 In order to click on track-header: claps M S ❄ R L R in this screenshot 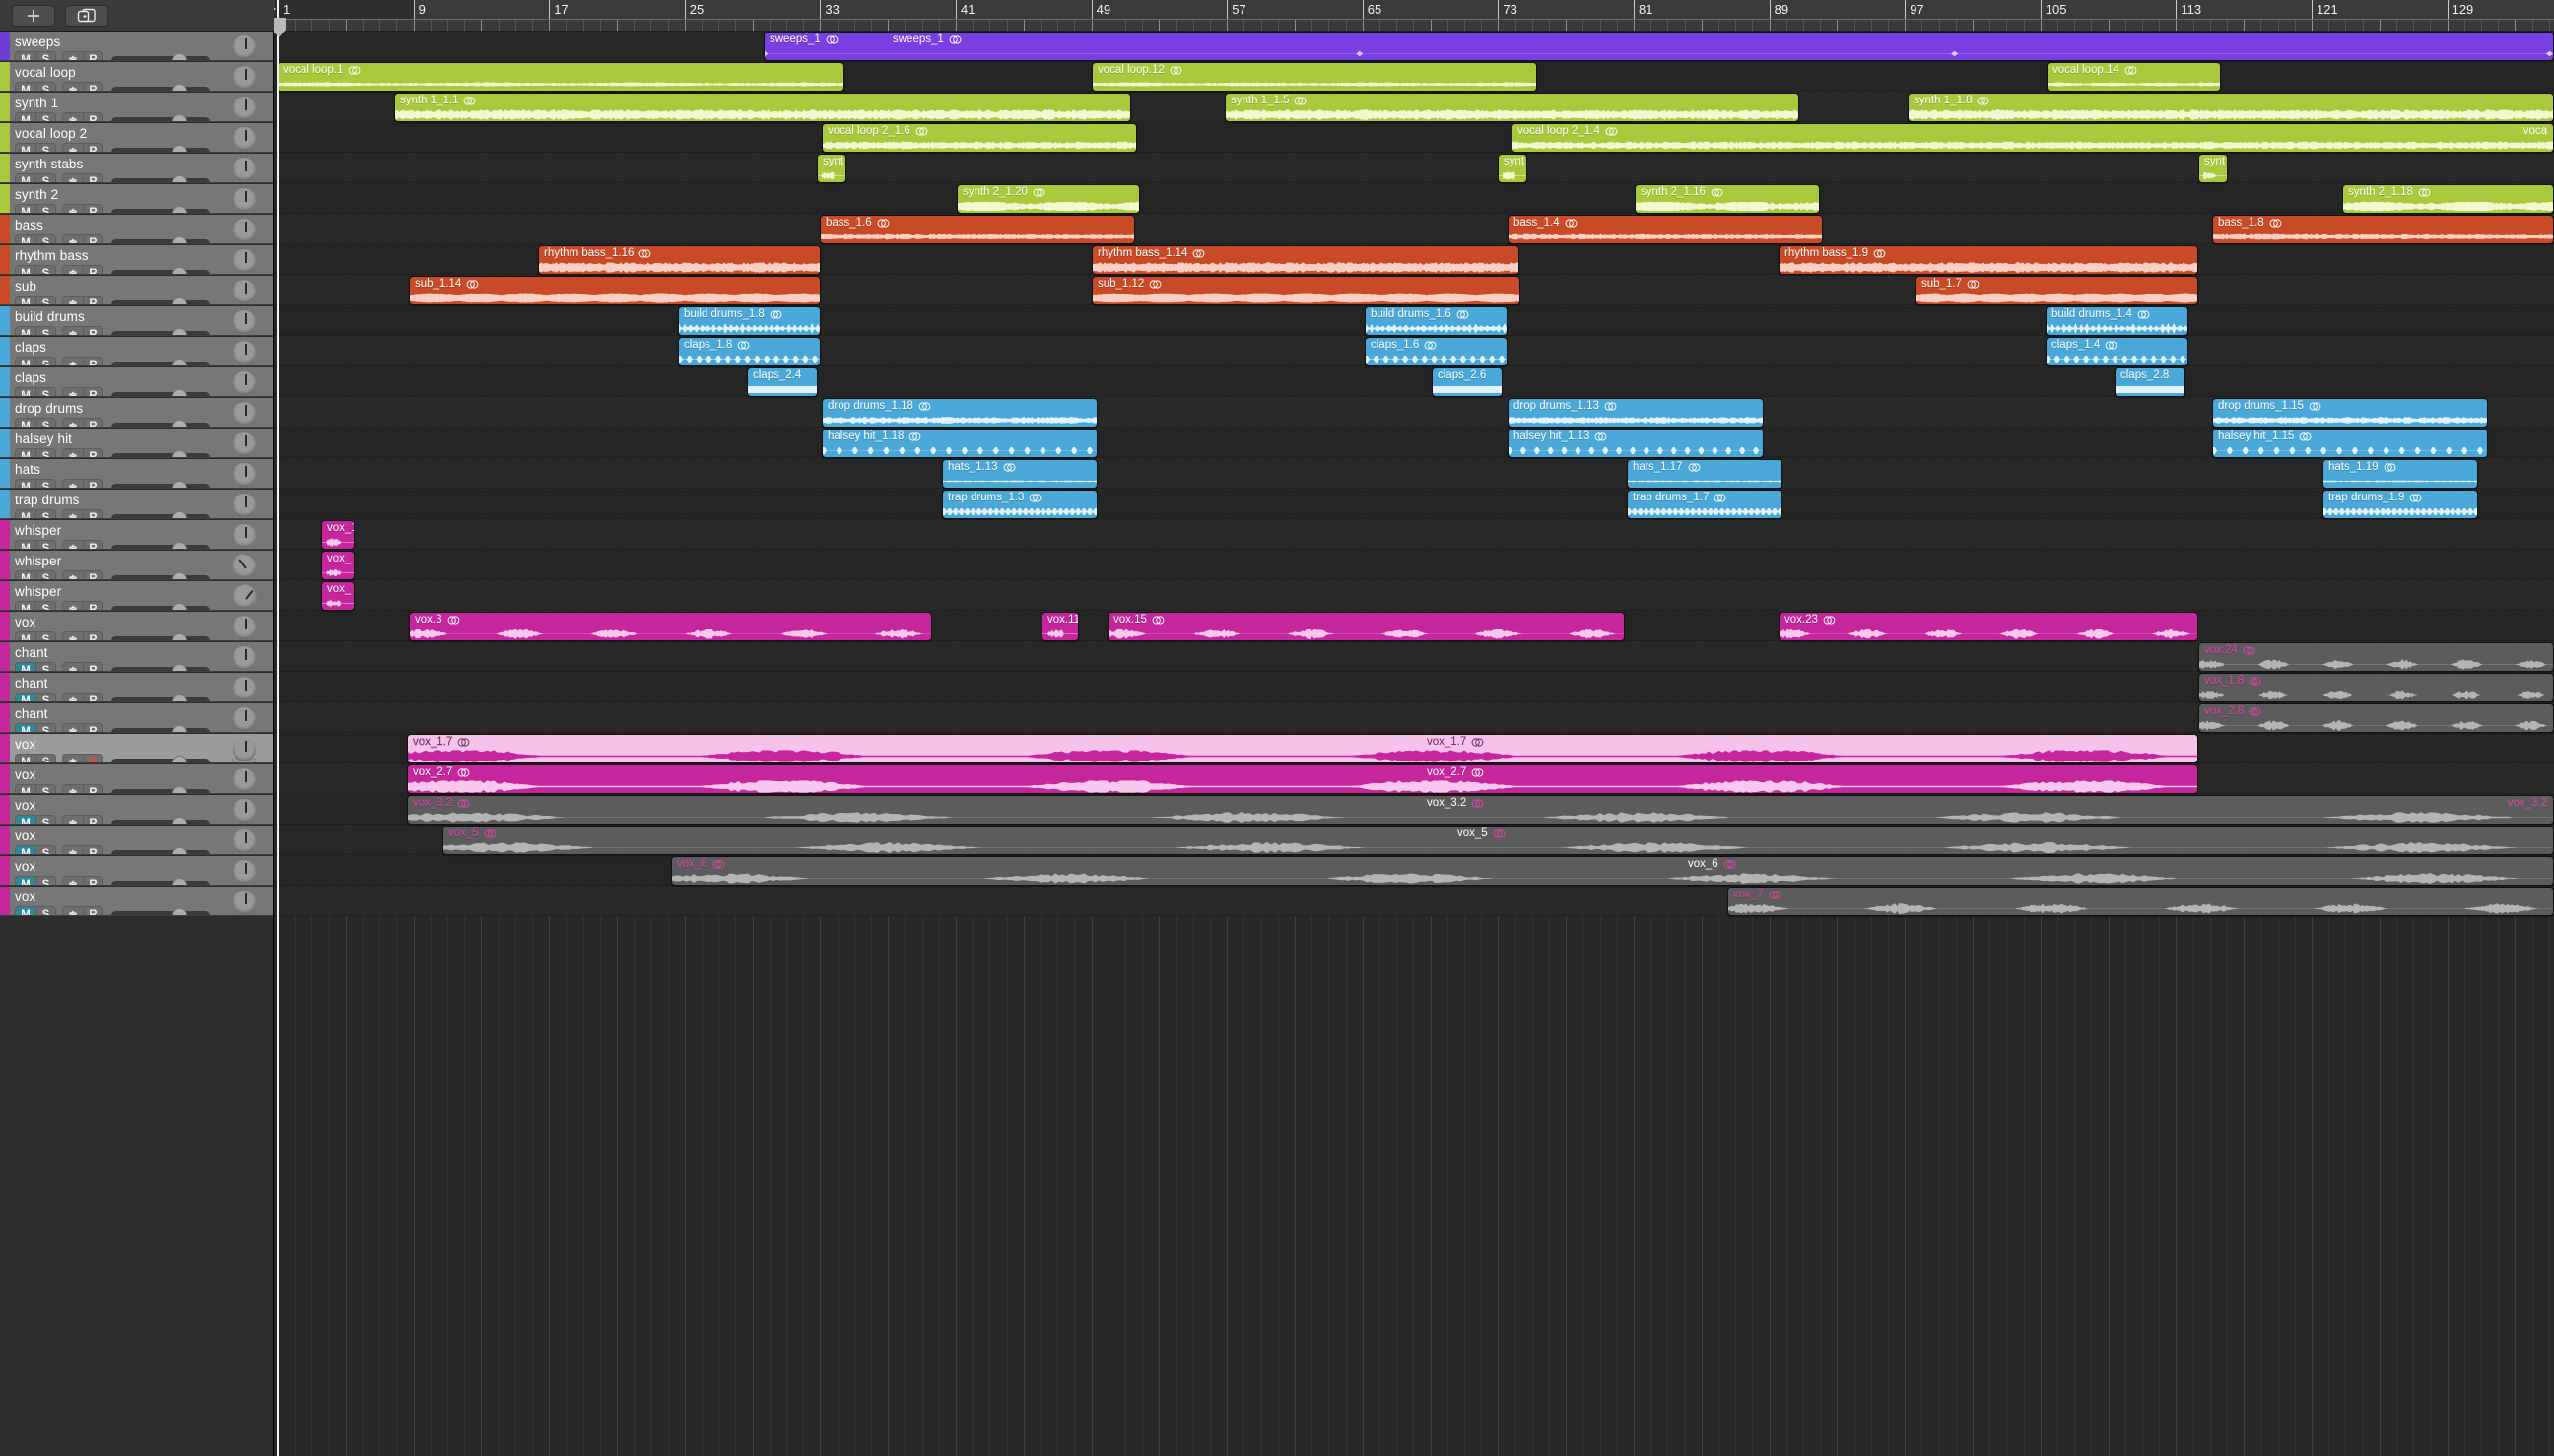, I will do `click(136, 351)`.